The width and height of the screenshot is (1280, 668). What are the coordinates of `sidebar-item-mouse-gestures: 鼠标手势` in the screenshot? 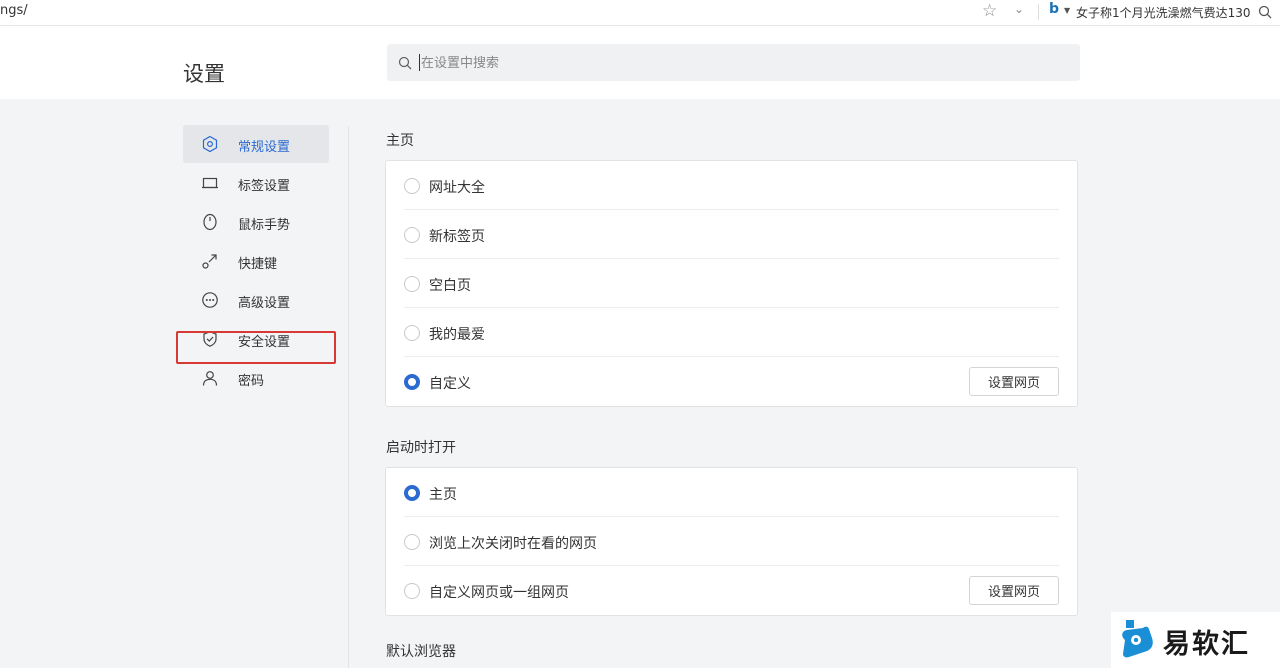 It's located at (256, 222).